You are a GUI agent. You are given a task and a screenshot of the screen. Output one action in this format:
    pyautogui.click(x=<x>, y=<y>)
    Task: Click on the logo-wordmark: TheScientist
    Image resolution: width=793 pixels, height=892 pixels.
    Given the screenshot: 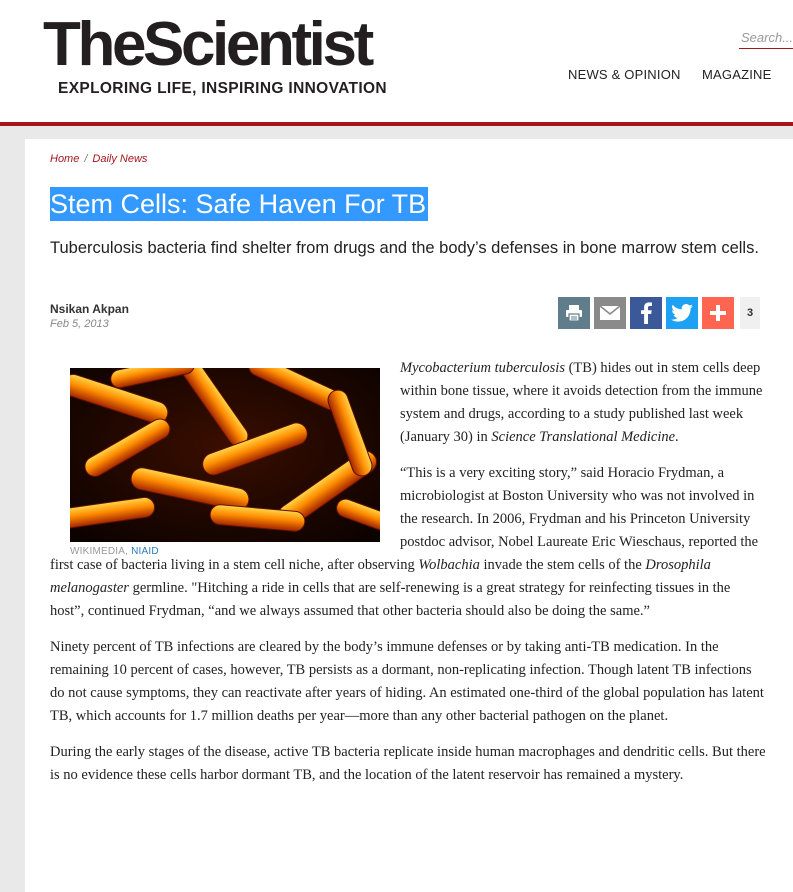 What is the action you would take?
    pyautogui.click(x=208, y=44)
    